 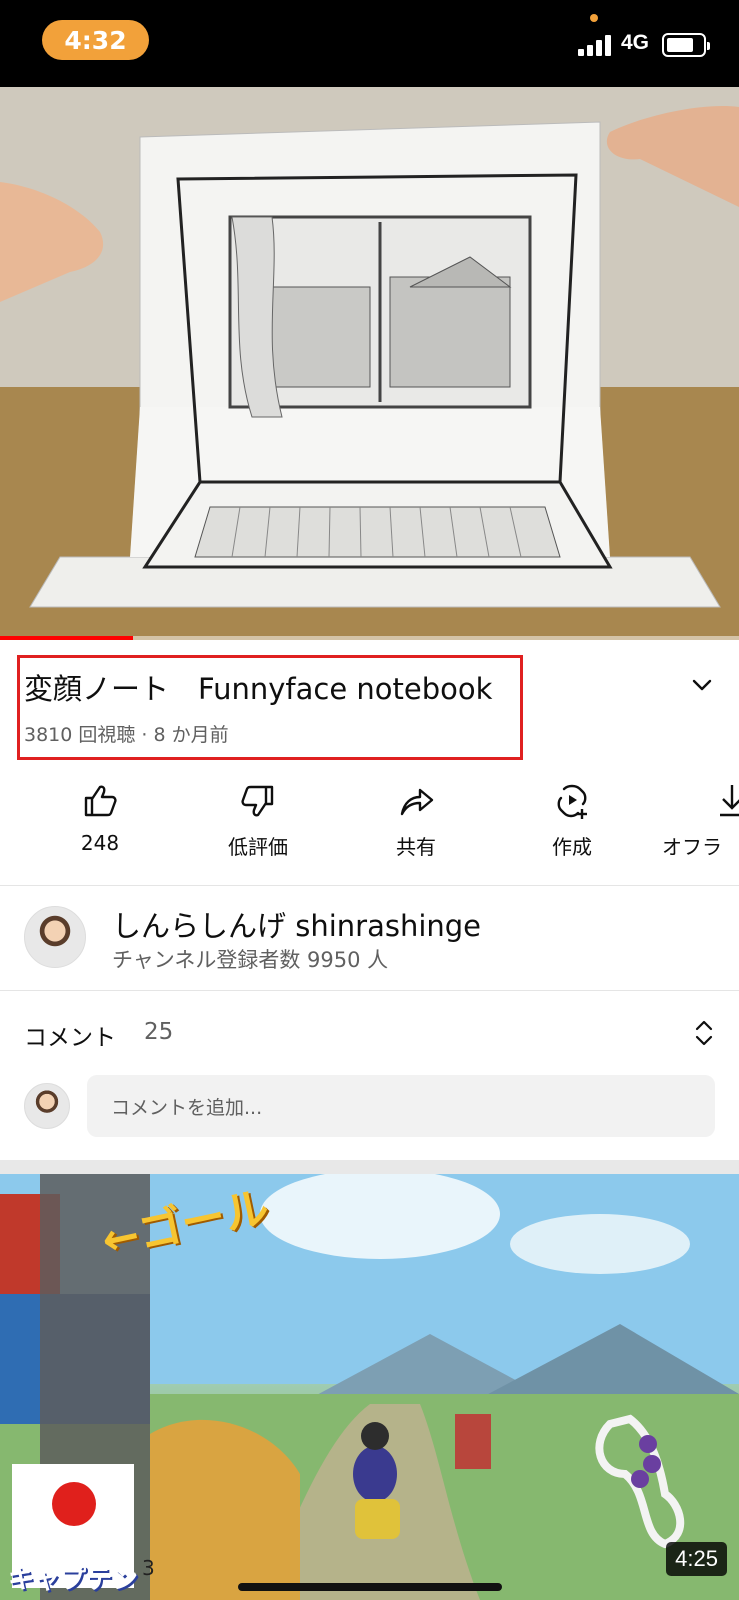 I want to click on offline-button: オフラ, so click(x=700, y=830).